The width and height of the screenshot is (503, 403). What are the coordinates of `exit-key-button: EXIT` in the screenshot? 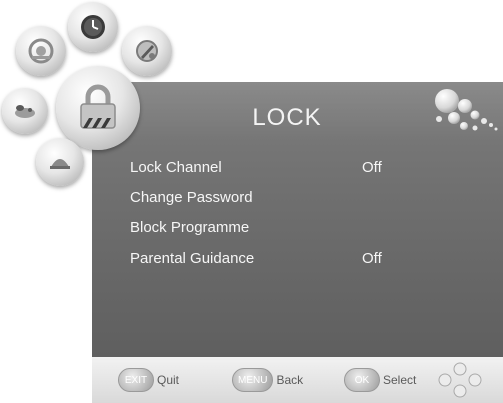 It's located at (136, 380).